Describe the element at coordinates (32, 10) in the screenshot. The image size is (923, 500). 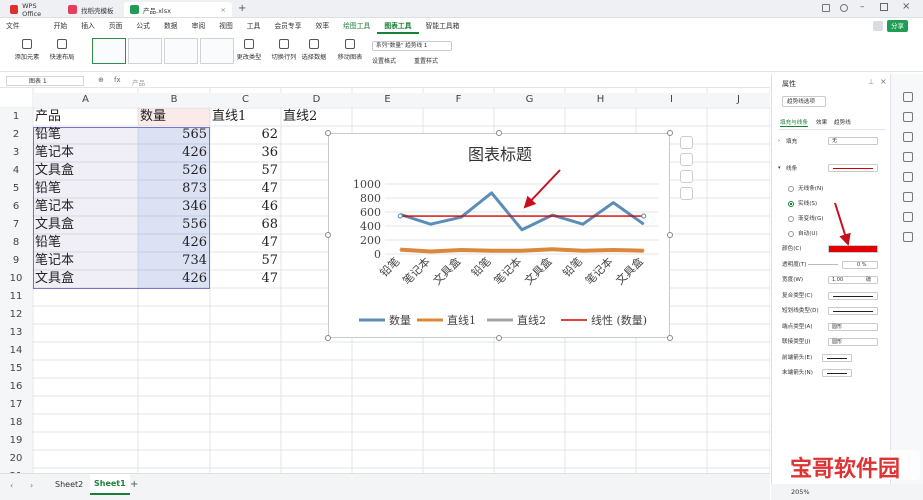
I see `tab-wps-office: WPS Office` at that location.